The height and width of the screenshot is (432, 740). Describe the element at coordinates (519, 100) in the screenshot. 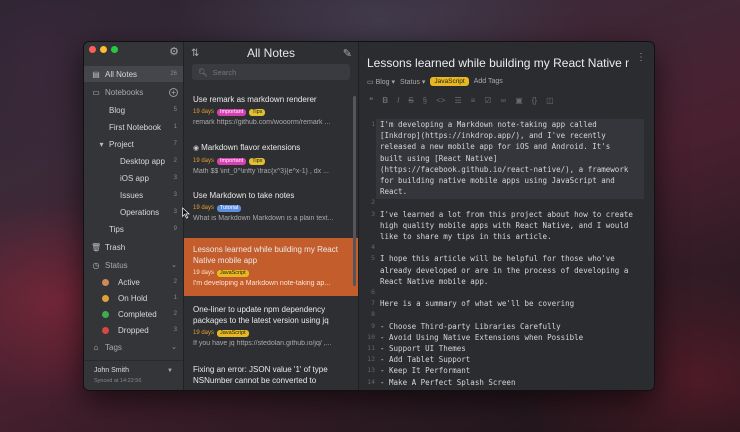

I see `image-icon: ▣` at that location.